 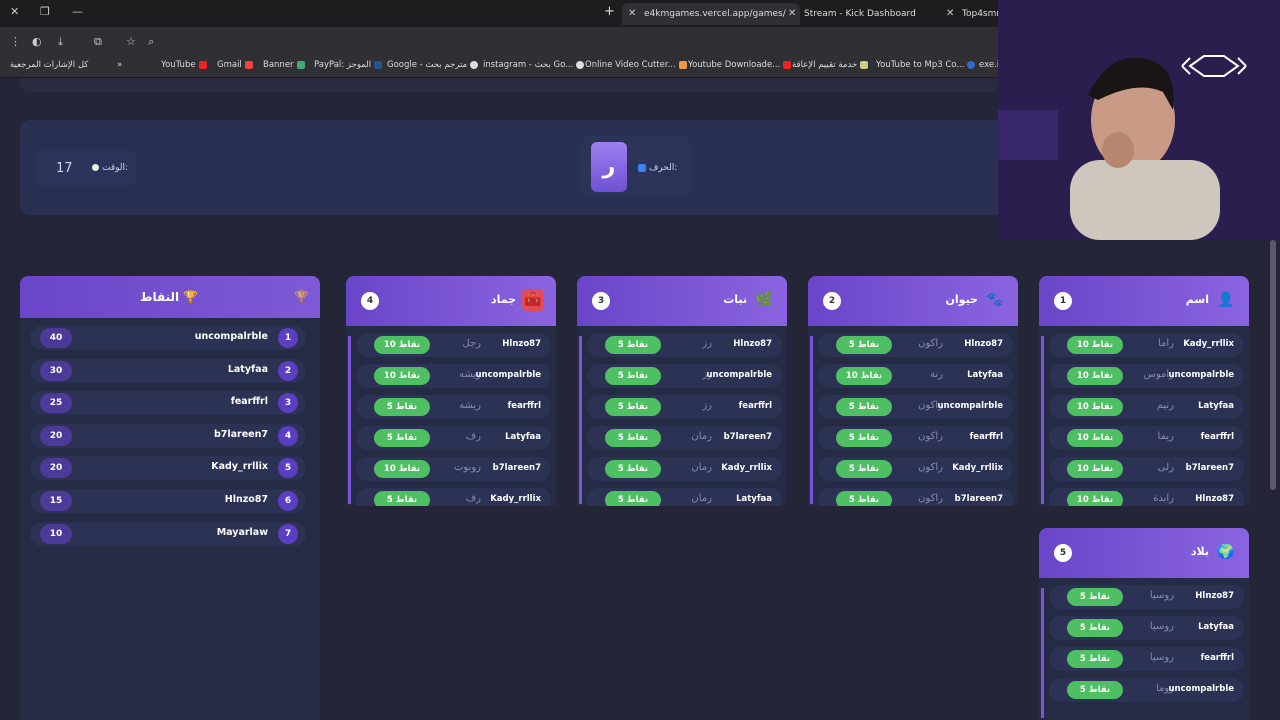 What do you see at coordinates (1146, 376) in the screenshot?
I see `answer-row: 10 نقاط راموس uncompalrble` at bounding box center [1146, 376].